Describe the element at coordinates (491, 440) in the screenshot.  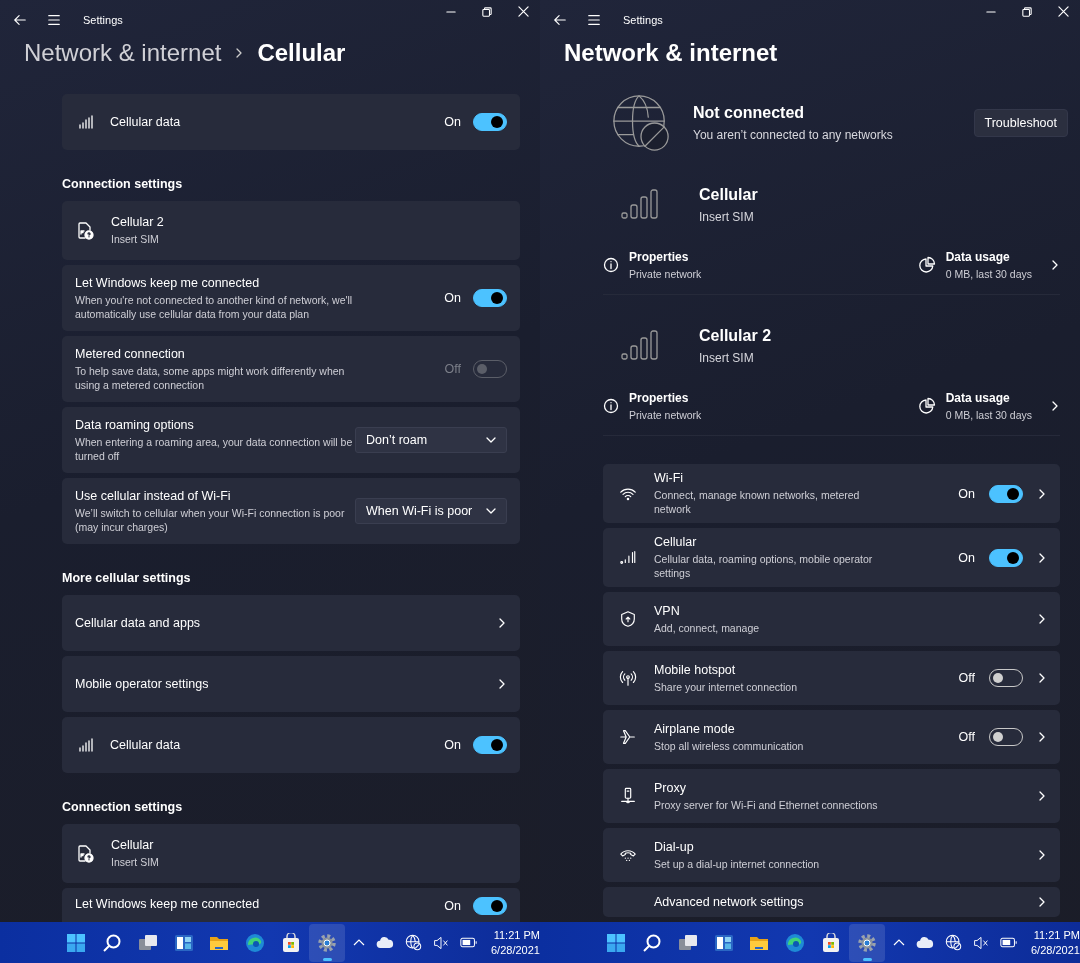
I see `chevron-down-icon` at that location.